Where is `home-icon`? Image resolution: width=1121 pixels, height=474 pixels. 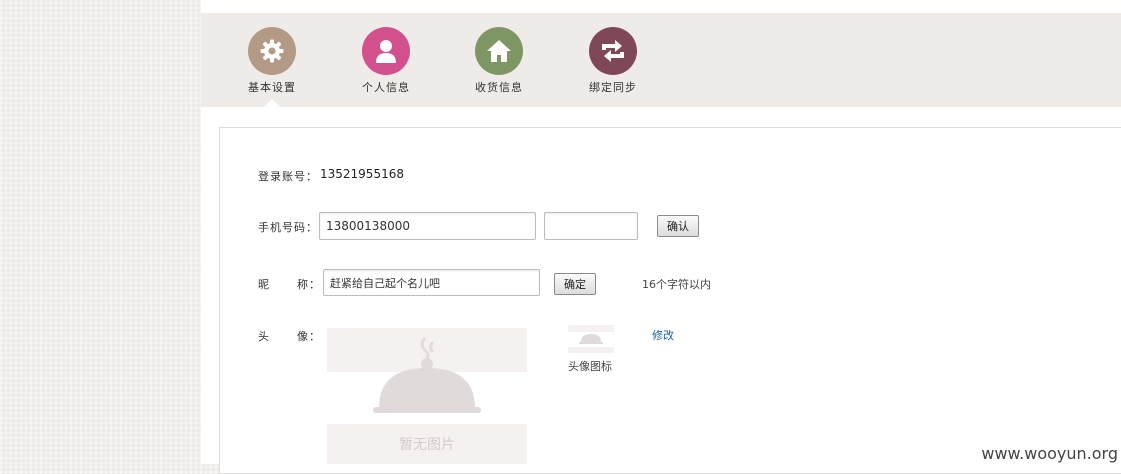
home-icon is located at coordinates (499, 51).